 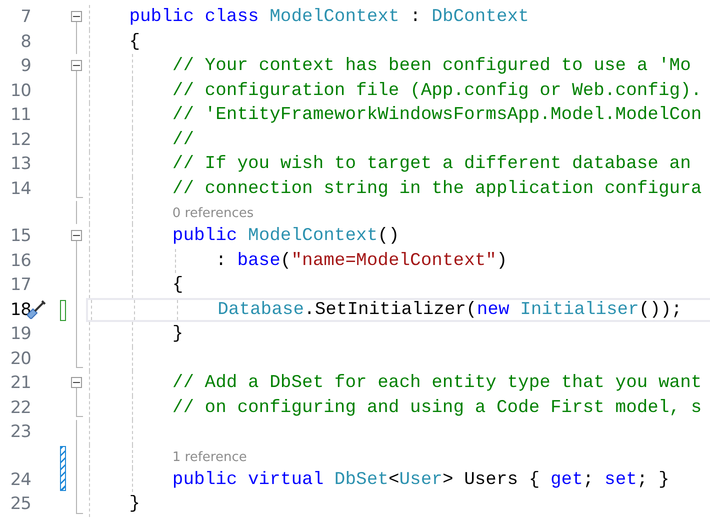 I want to click on code-comment: // 'EntityFrameworkWindowsFormsApp.Model.ModelCon, so click(x=437, y=115).